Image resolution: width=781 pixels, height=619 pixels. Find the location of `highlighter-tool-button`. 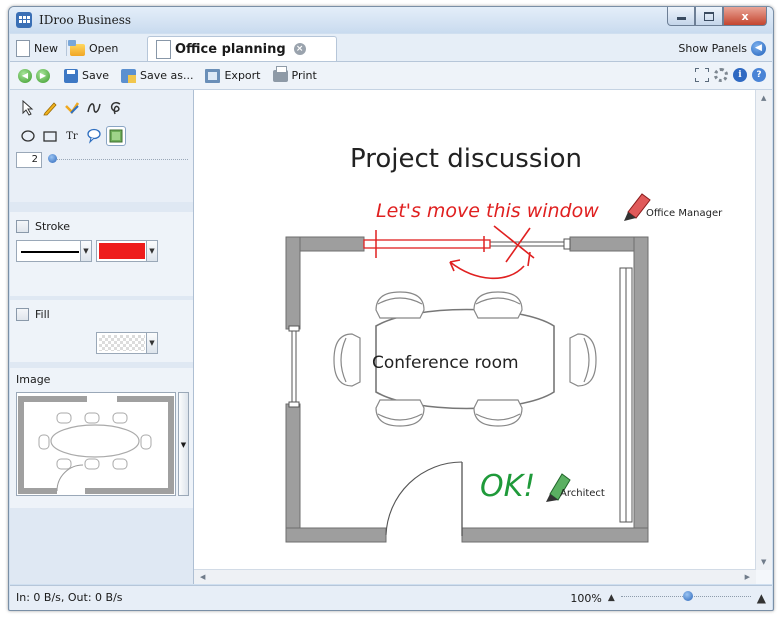

highlighter-tool-button is located at coordinates (72, 108).